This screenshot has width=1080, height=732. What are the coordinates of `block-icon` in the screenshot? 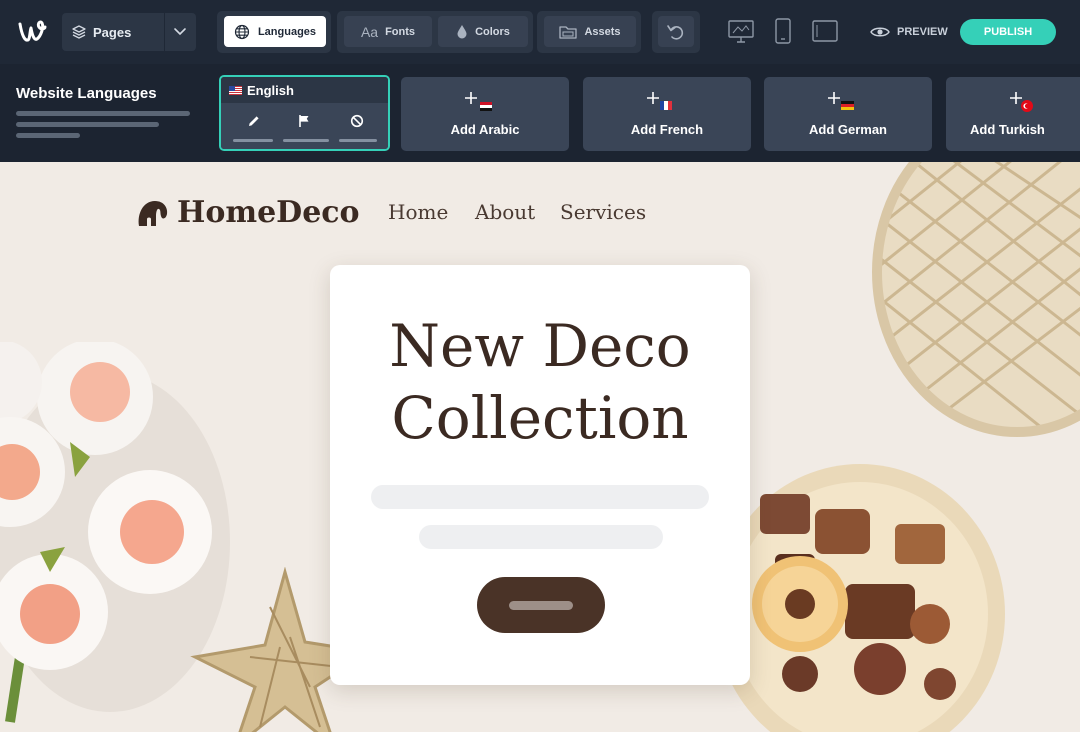 It's located at (357, 121).